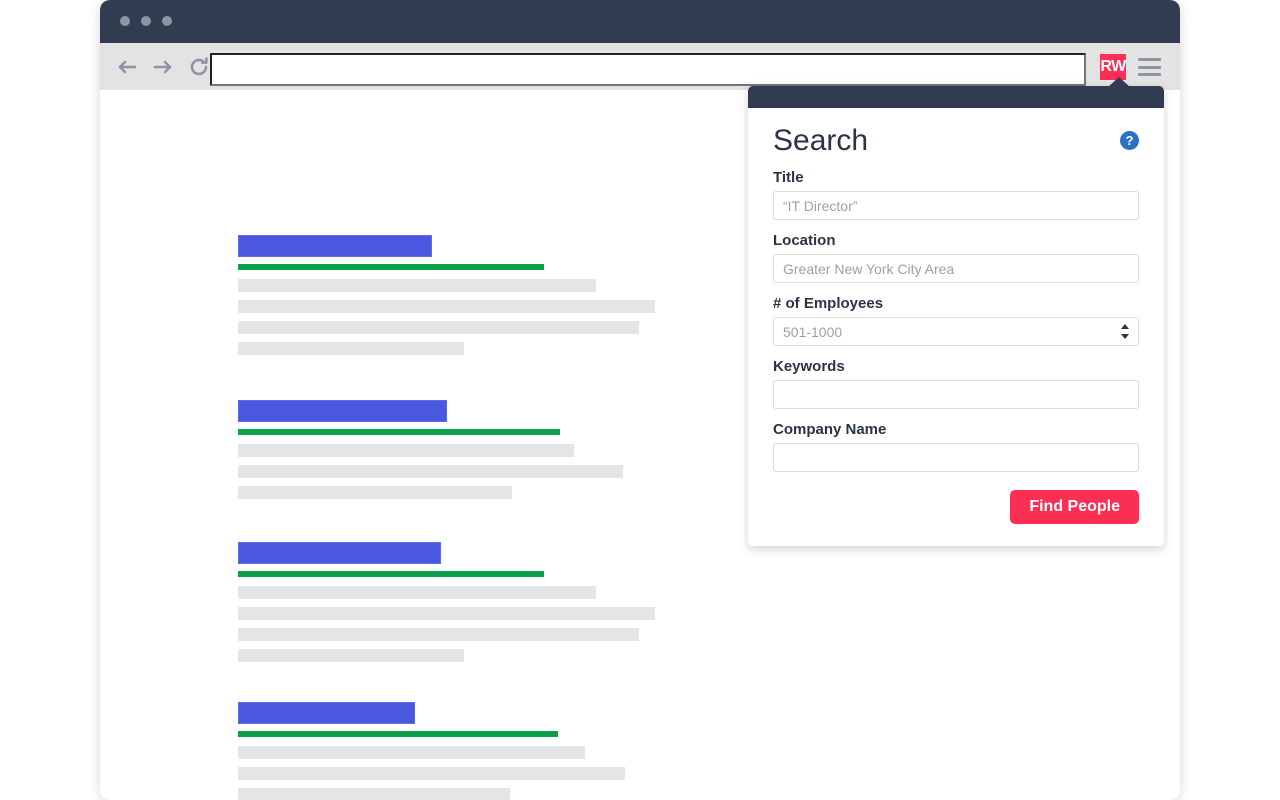 The height and width of the screenshot is (800, 1280). I want to click on employees-select, so click(956, 331).